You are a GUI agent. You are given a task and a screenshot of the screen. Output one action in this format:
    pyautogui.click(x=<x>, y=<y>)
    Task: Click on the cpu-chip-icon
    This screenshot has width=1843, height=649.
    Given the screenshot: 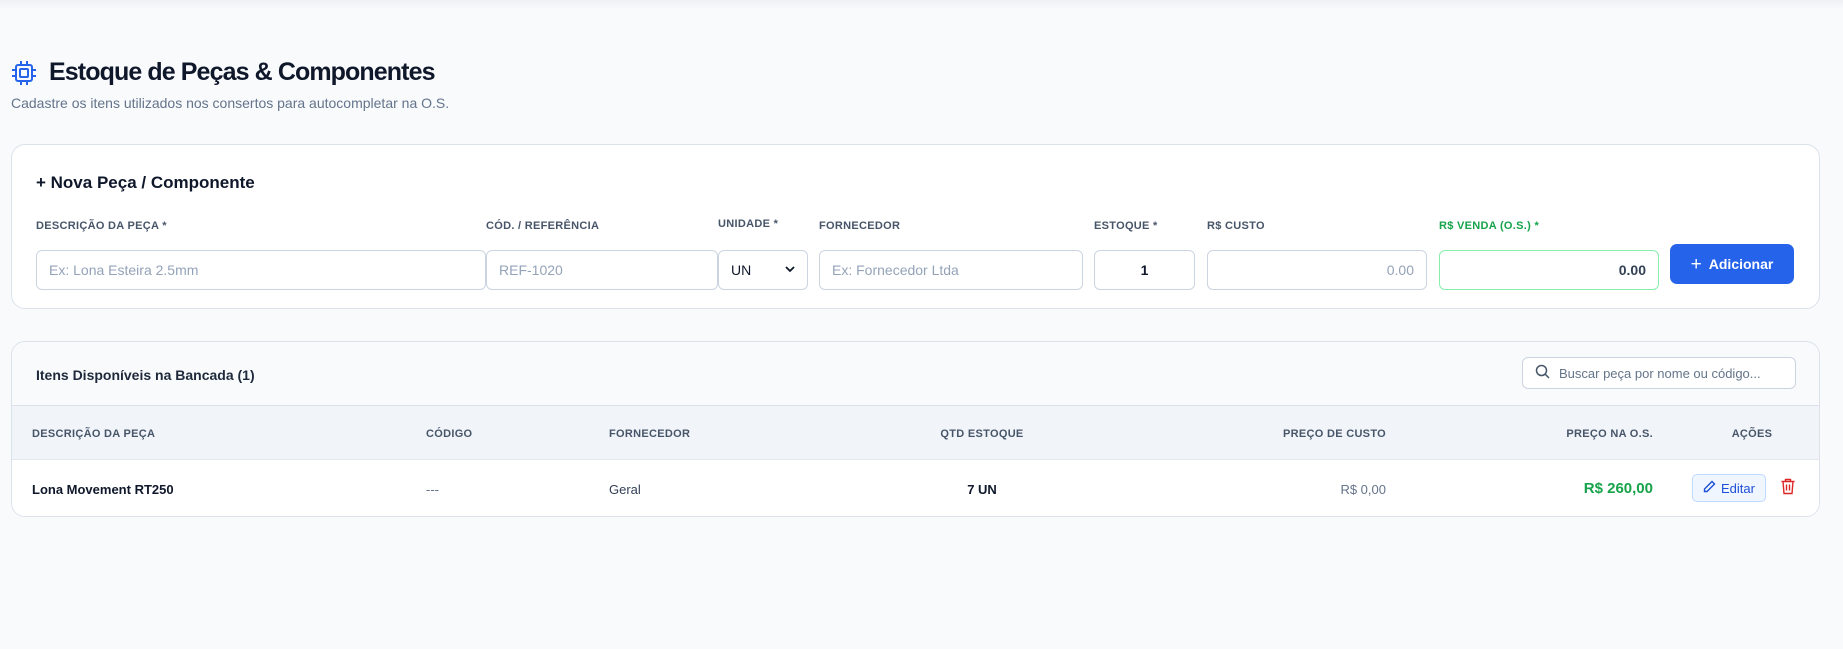 What is the action you would take?
    pyautogui.click(x=25, y=73)
    